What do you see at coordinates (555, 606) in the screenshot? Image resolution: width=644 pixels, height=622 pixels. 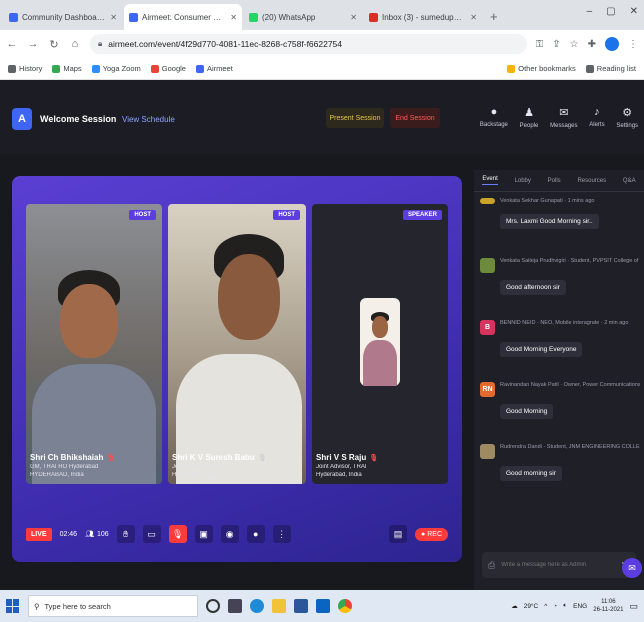 I see `wifi-icon: ◔` at bounding box center [555, 606].